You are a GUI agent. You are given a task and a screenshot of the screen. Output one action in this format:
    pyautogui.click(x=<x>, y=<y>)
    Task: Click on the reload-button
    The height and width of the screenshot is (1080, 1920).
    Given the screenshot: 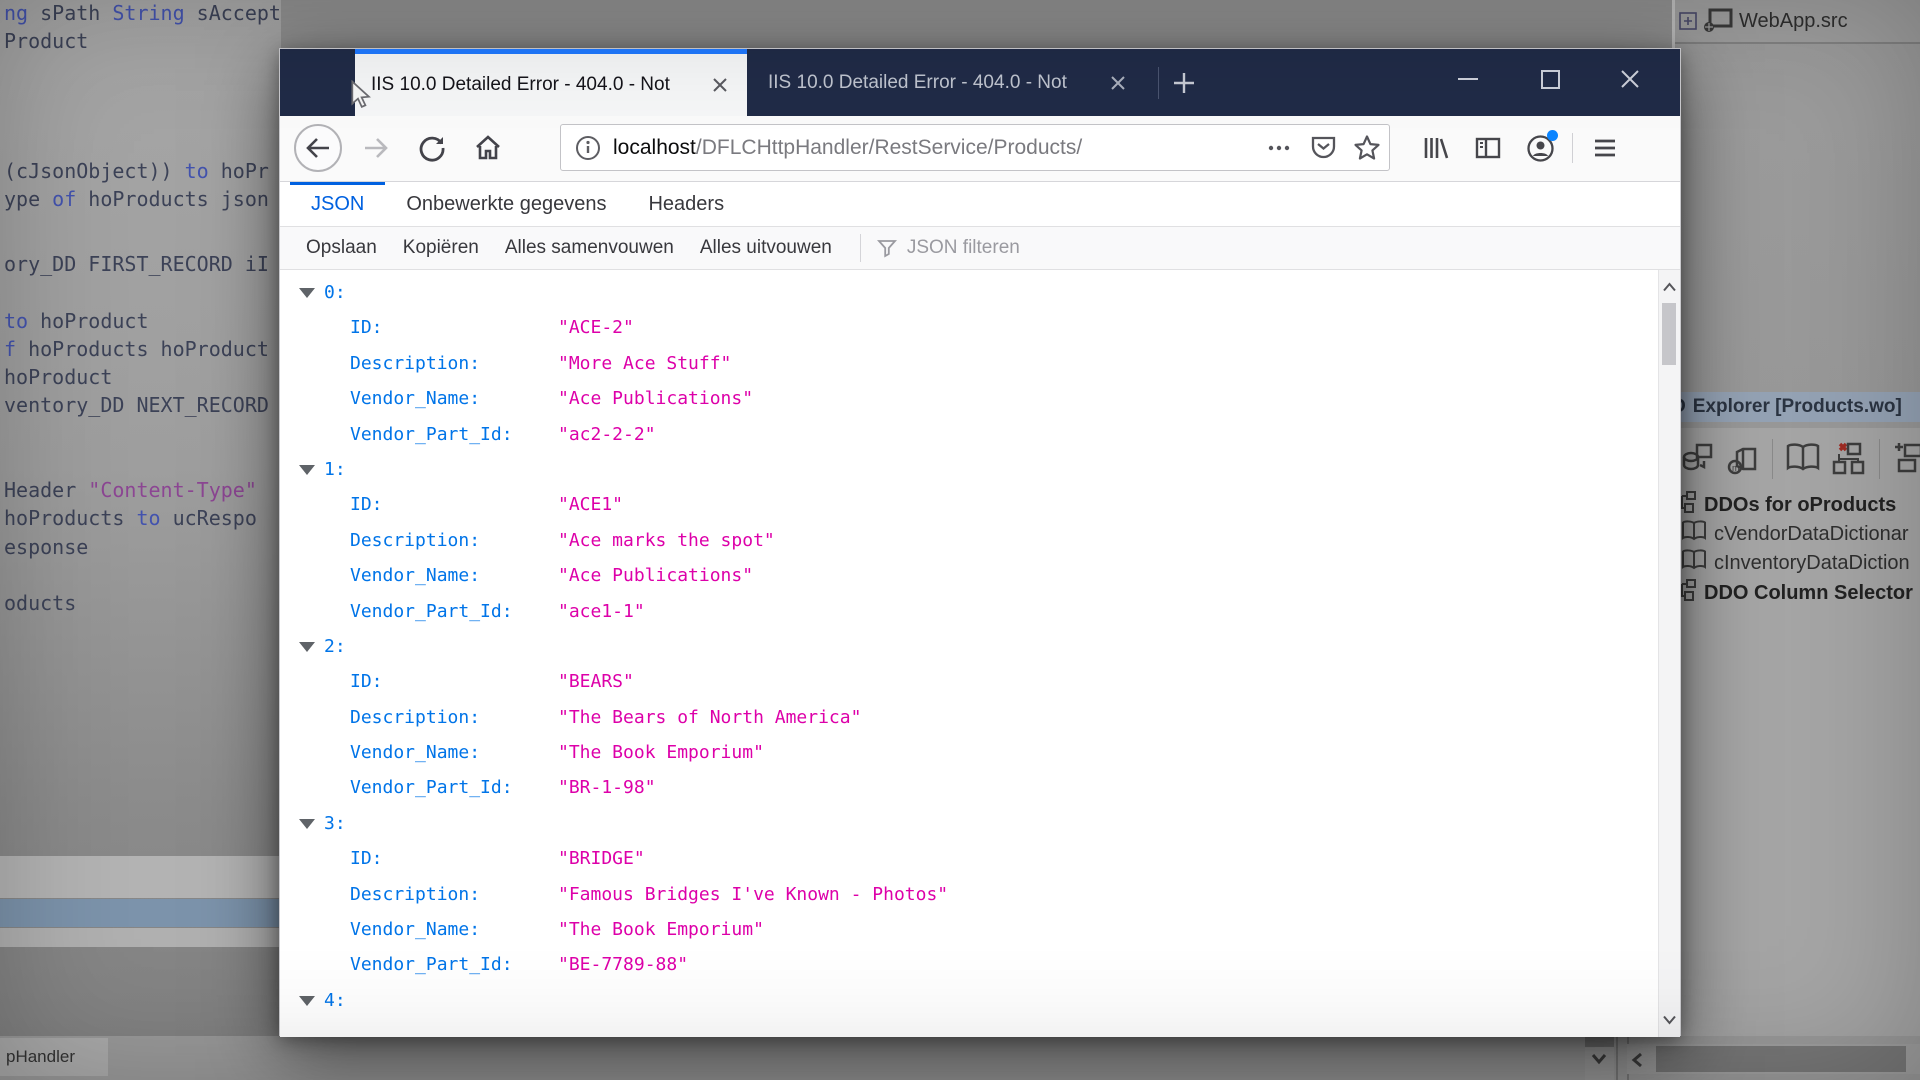 What is the action you would take?
    pyautogui.click(x=432, y=148)
    